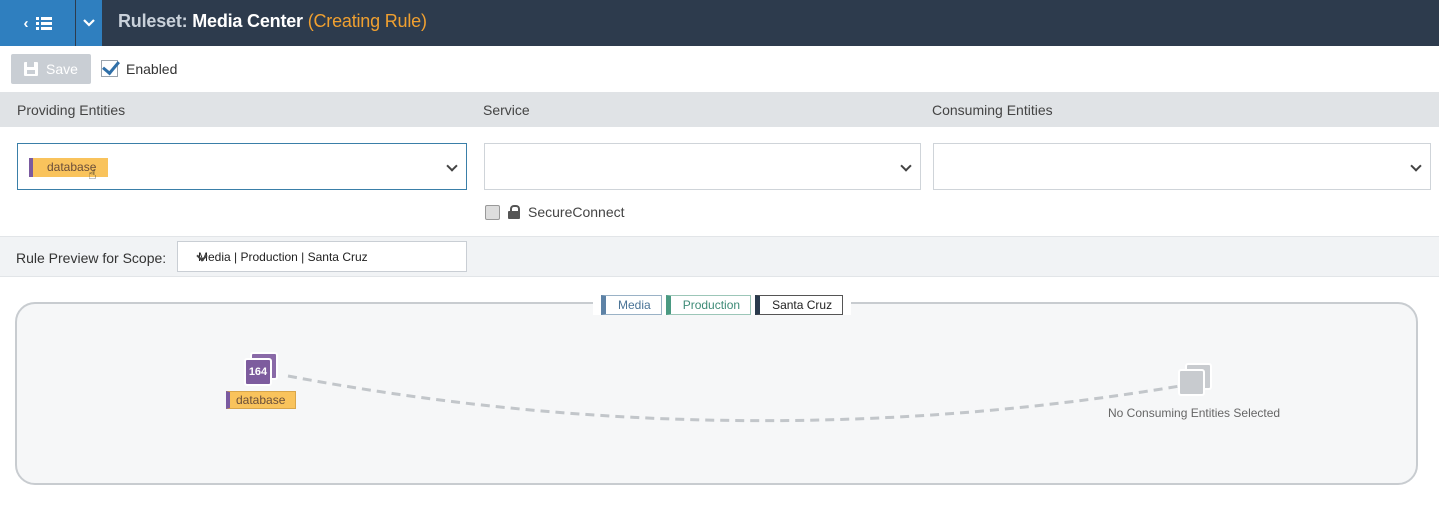 The image size is (1439, 514). I want to click on consumer-stack-front, so click(1191, 382).